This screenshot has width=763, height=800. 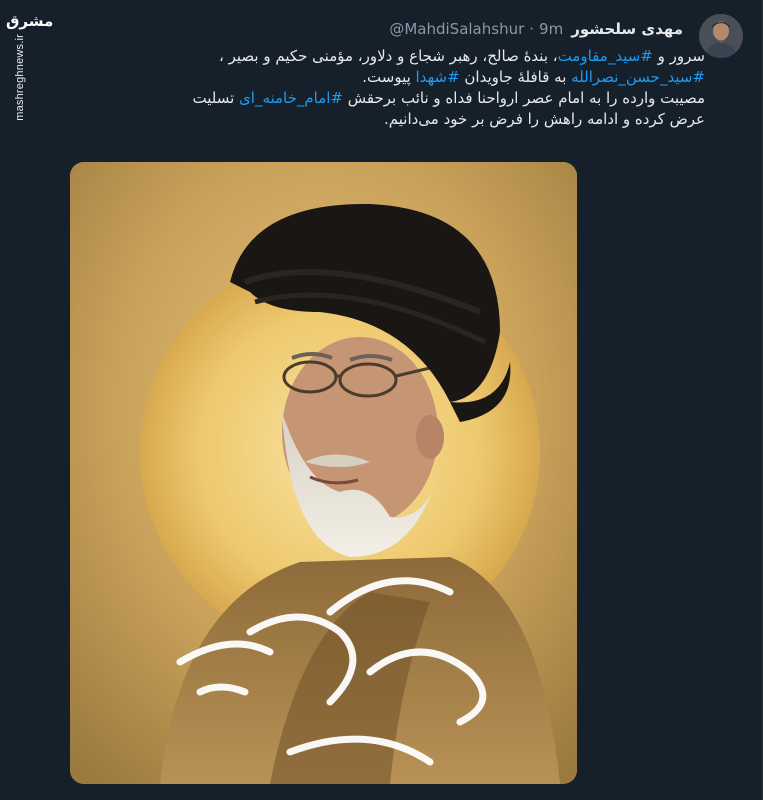 I want to click on watermark-site: mashreghnews.ir, so click(x=20, y=77).